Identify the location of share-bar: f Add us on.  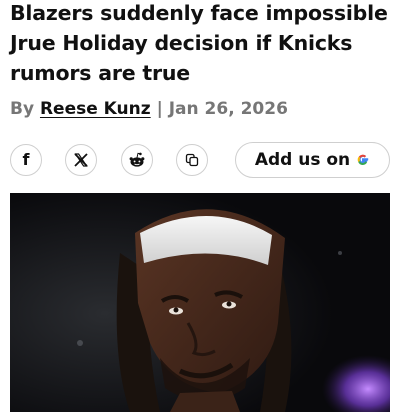
(200, 160).